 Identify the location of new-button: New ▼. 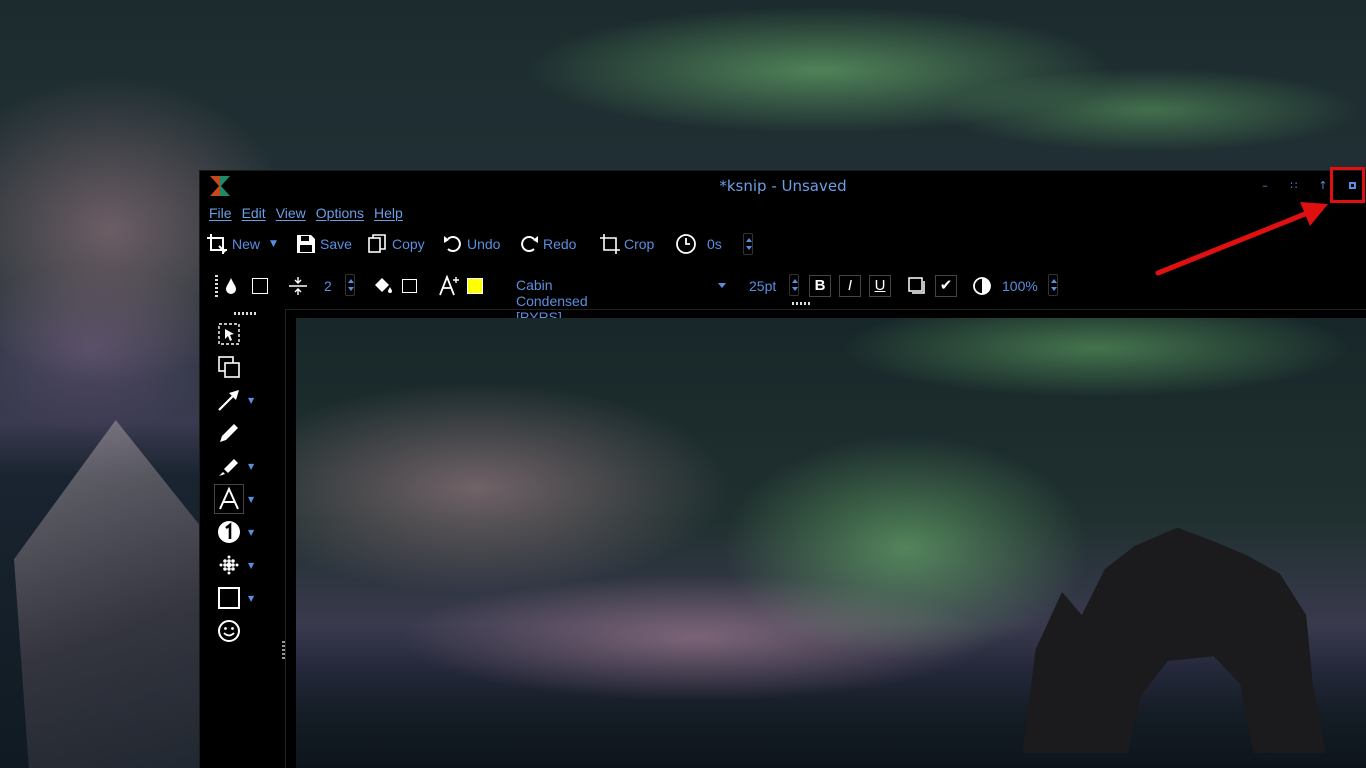
(241, 244).